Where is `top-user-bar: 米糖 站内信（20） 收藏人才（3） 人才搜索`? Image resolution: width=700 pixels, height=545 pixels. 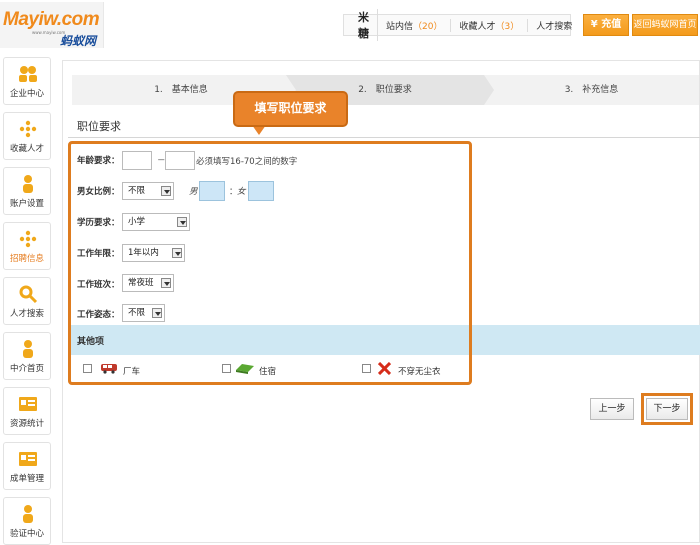
top-user-bar: 米糖 站内信（20） 收藏人才（3） 人才搜索 is located at coordinates (457, 25).